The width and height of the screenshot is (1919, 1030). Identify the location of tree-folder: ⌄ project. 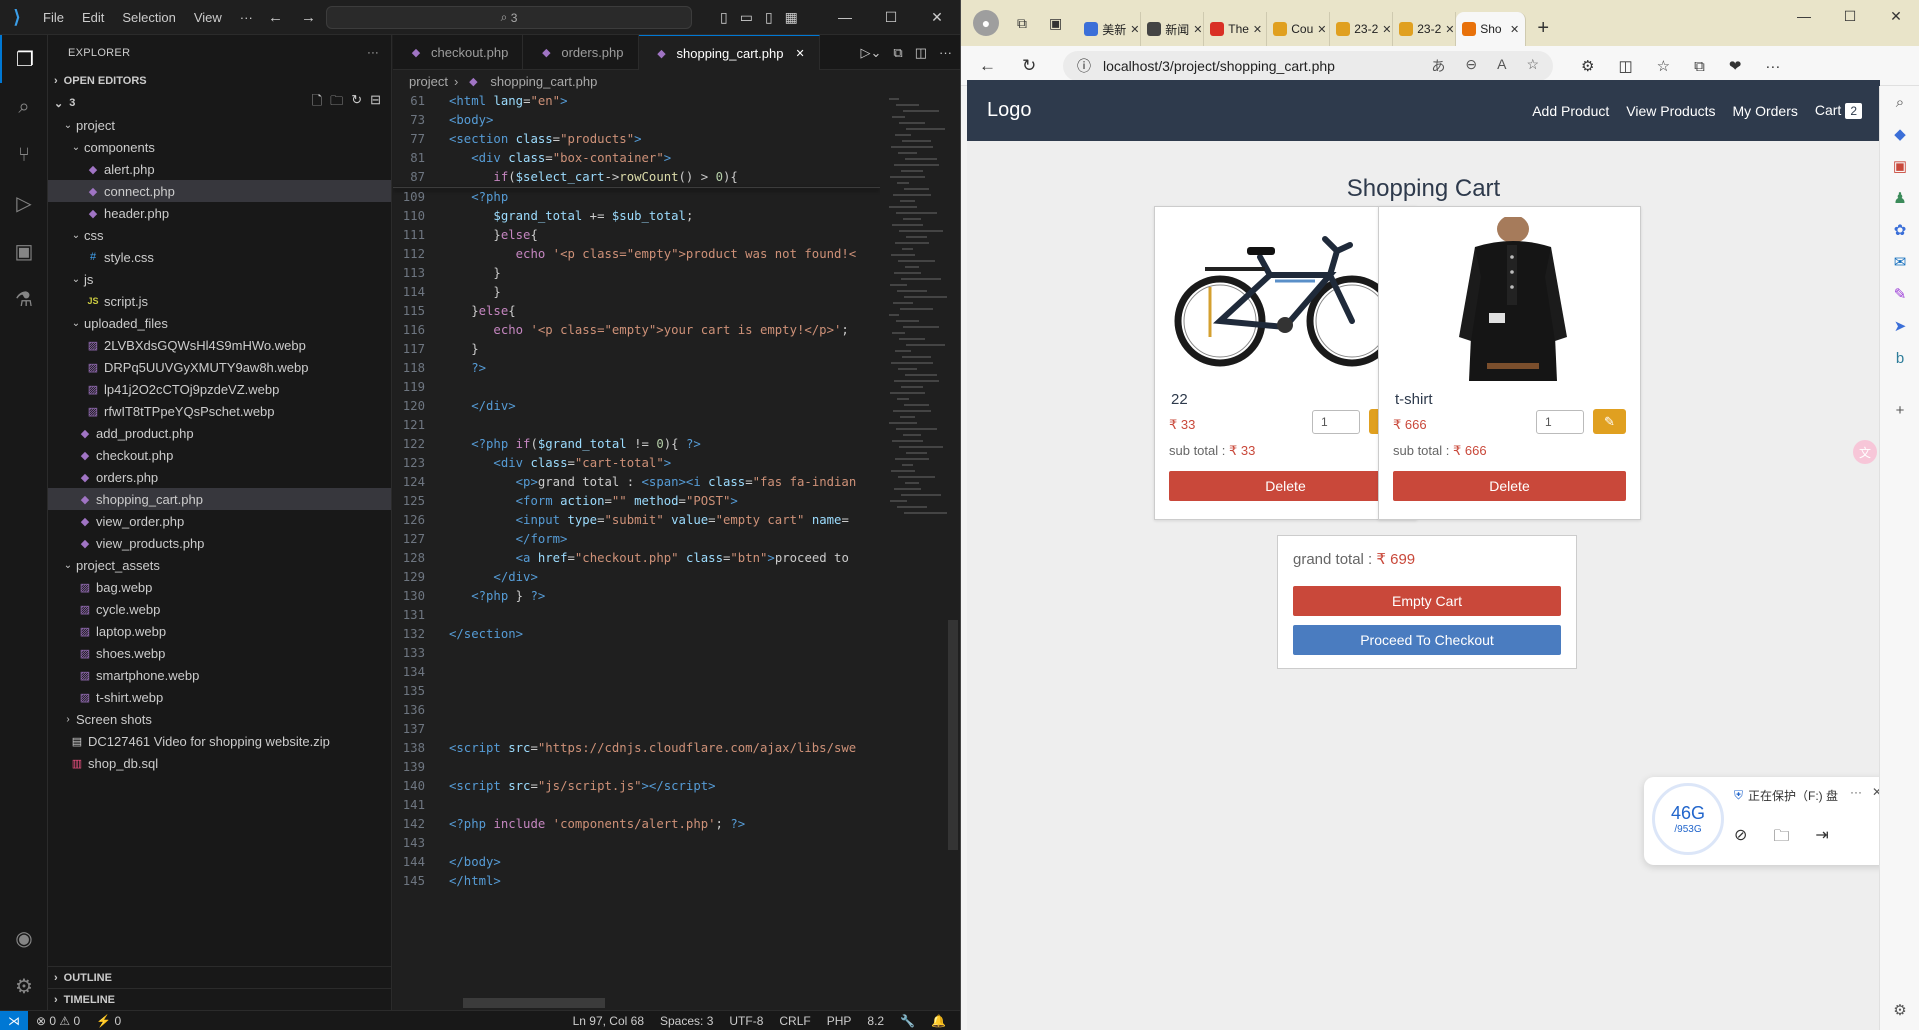
(219, 125).